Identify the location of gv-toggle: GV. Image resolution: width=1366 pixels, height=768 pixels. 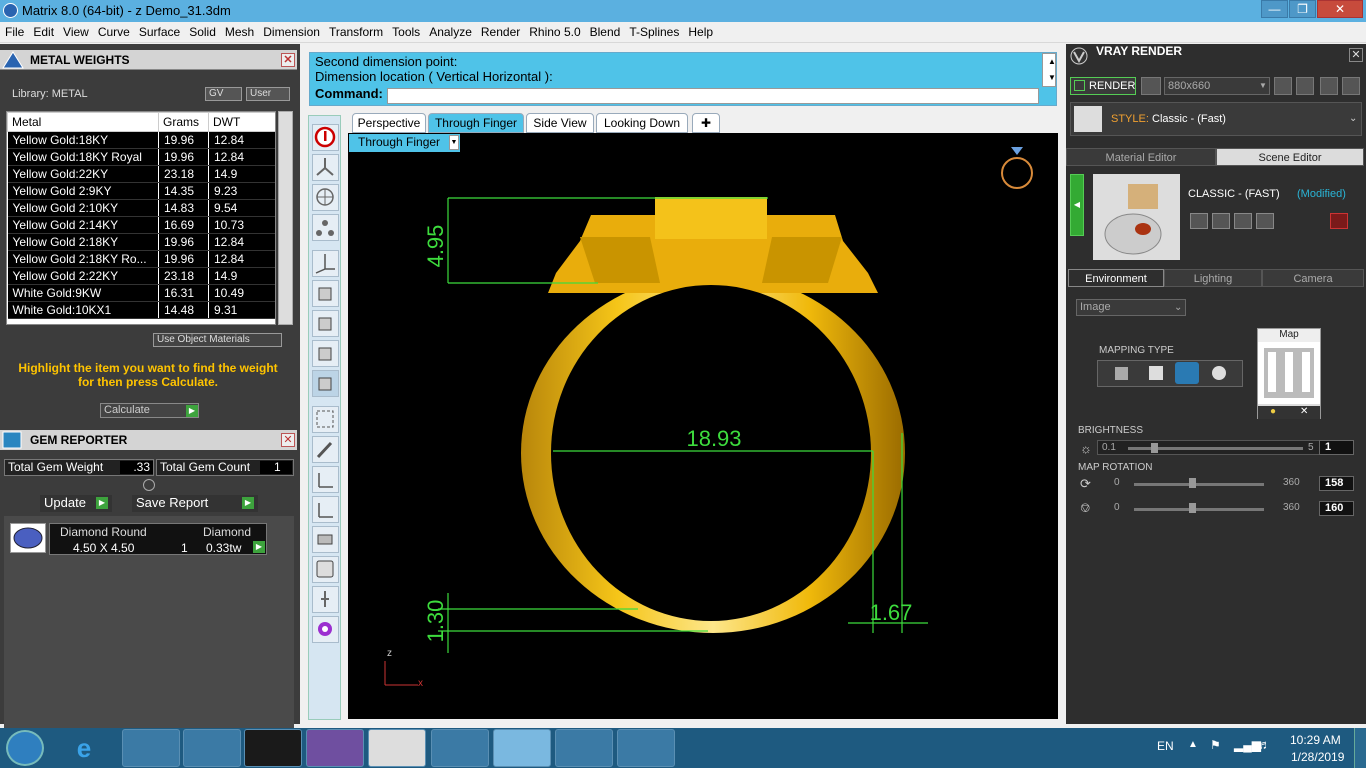
(223, 94).